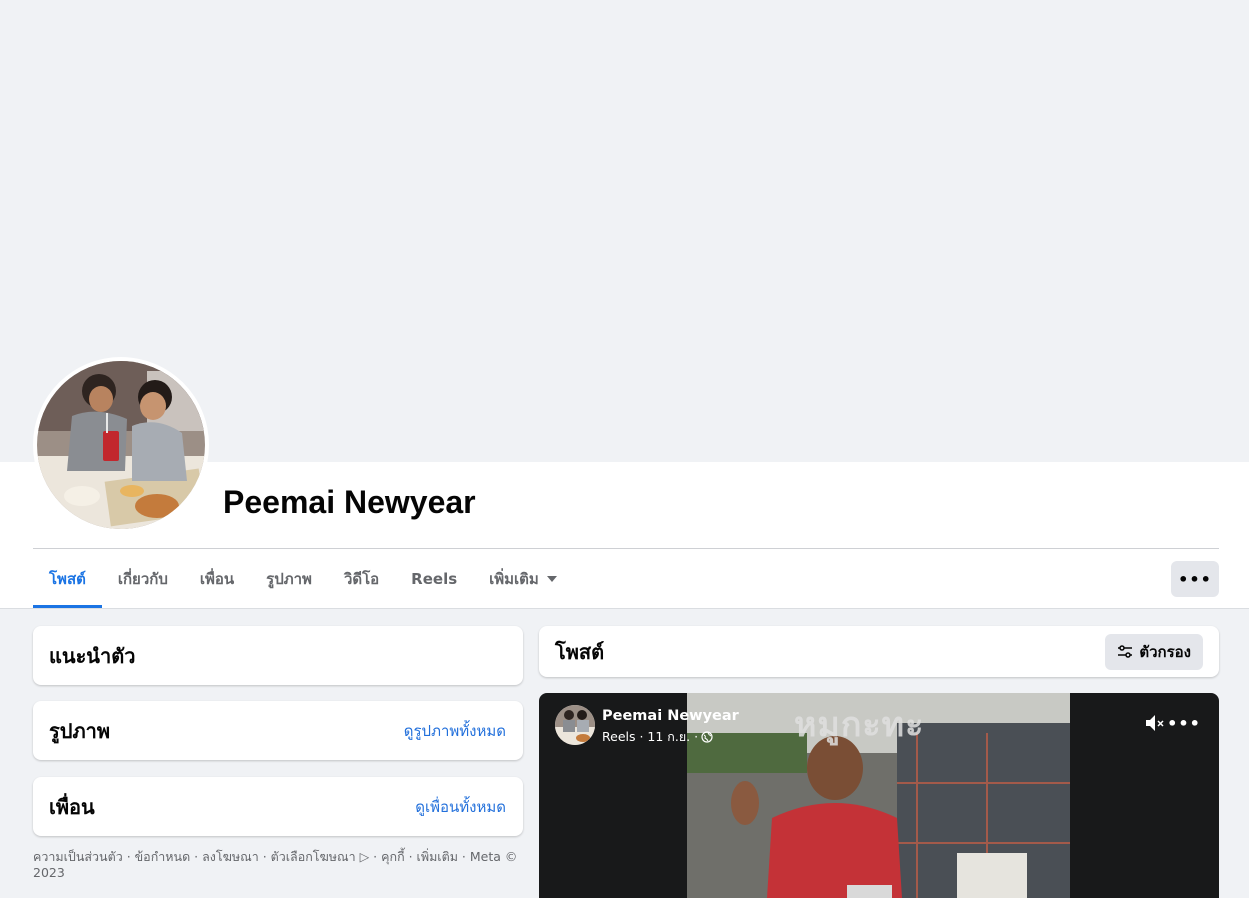 This screenshot has width=1249, height=898. I want to click on tab-posts-label: โพสต์, so click(67, 579).